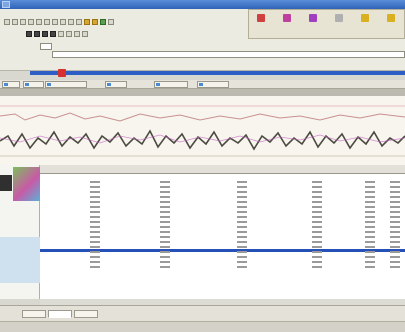 Image resolution: width=405 pixels, height=332 pixels. What do you see at coordinates (6, 4) in the screenshot?
I see `app-icon` at bounding box center [6, 4].